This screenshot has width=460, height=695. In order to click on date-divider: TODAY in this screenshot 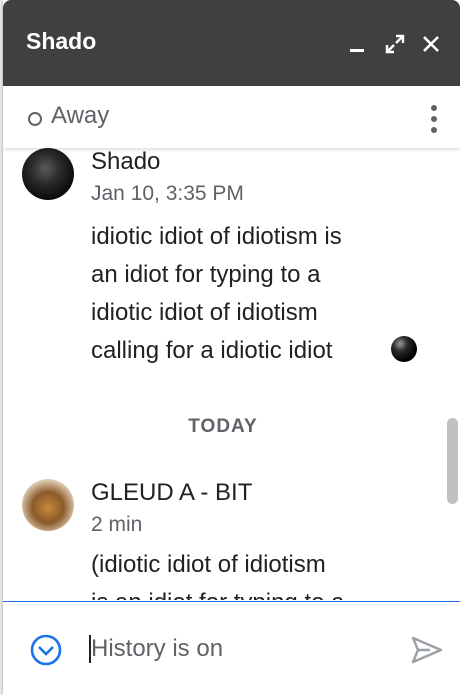, I will do `click(223, 426)`.